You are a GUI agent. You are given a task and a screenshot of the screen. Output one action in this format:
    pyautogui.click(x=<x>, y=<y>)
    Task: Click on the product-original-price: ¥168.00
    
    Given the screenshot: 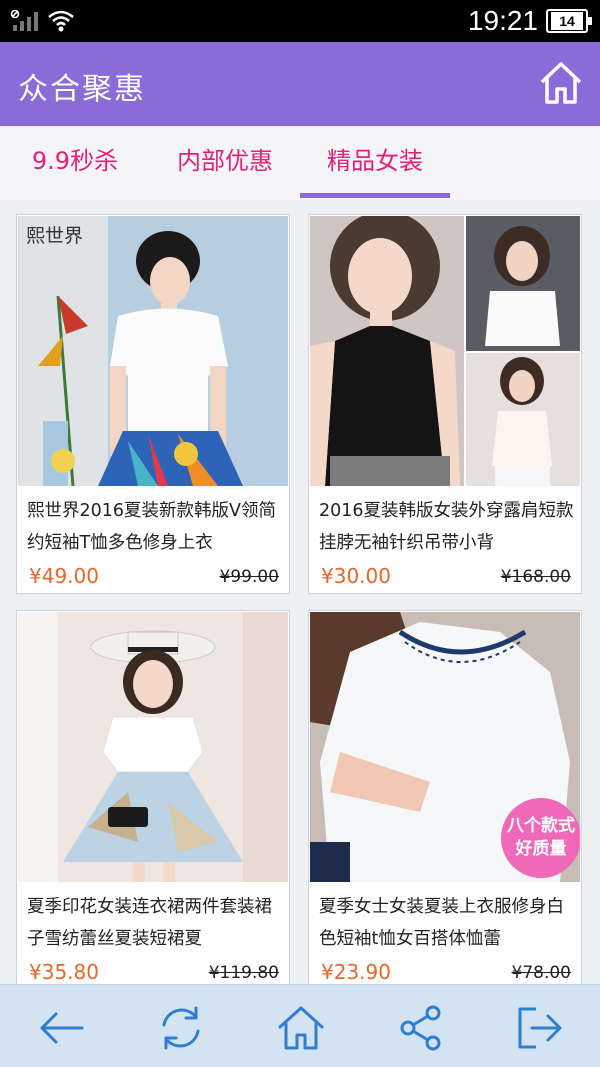 What is the action you would take?
    pyautogui.click(x=535, y=577)
    